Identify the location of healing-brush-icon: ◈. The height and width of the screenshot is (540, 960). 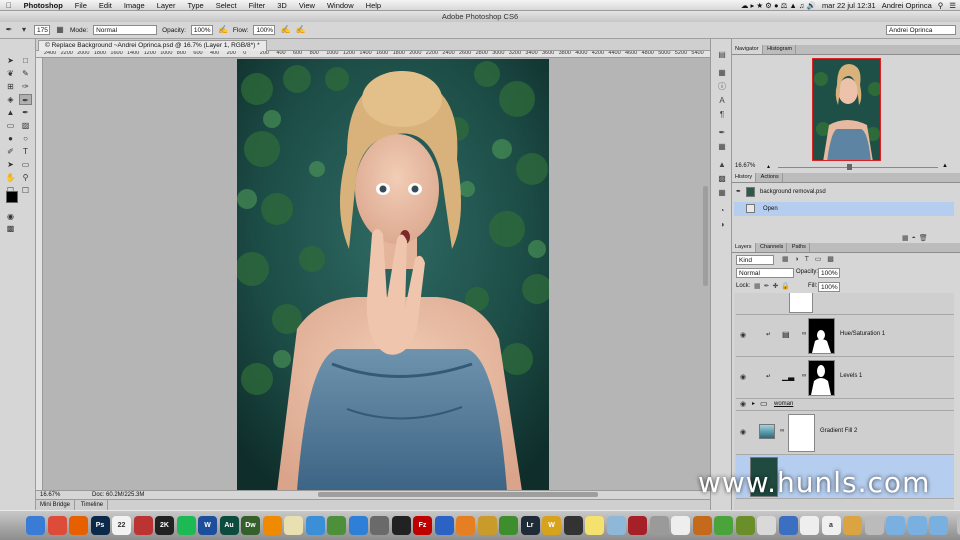
(10, 99).